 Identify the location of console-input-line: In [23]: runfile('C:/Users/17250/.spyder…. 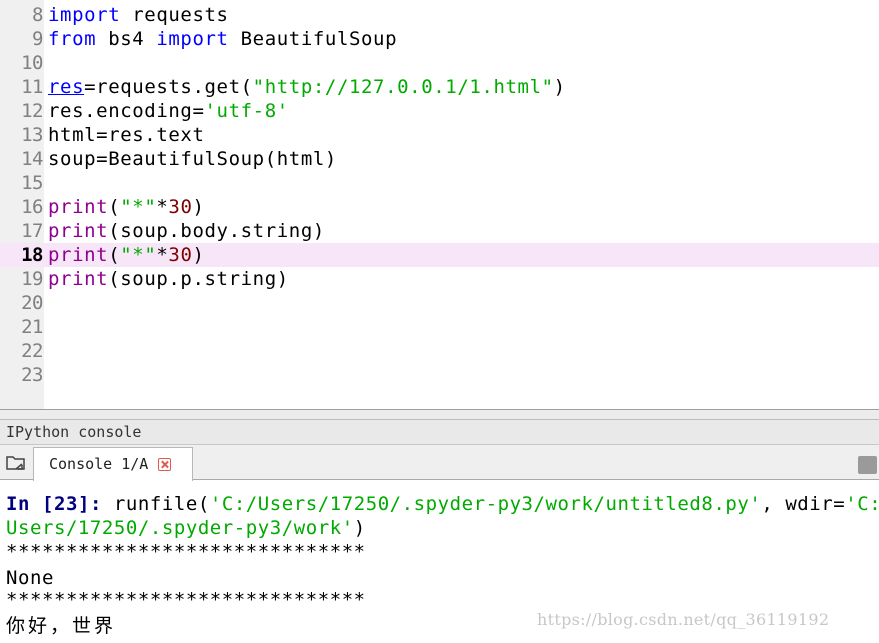
(442, 504).